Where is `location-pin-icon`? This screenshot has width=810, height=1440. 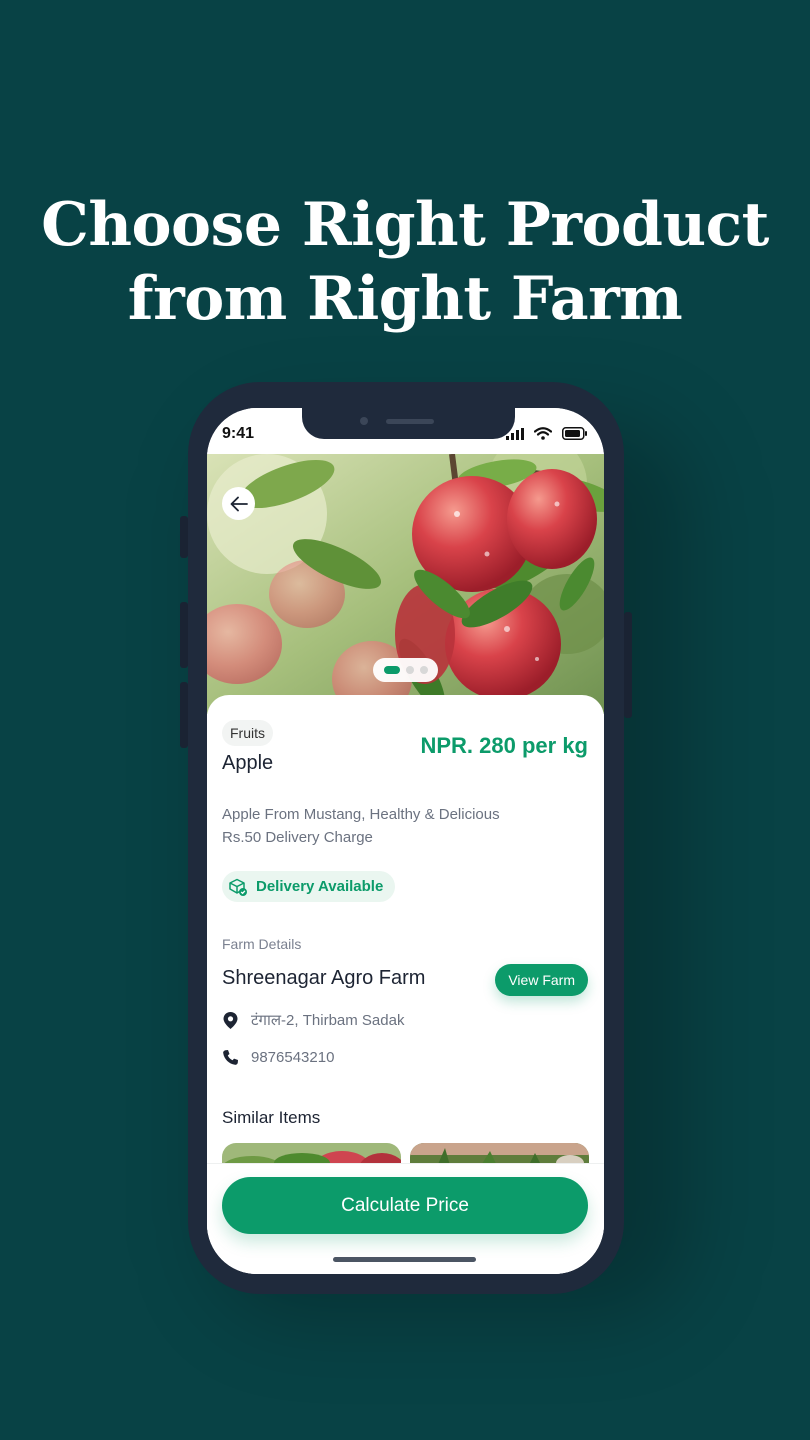 location-pin-icon is located at coordinates (230, 1020).